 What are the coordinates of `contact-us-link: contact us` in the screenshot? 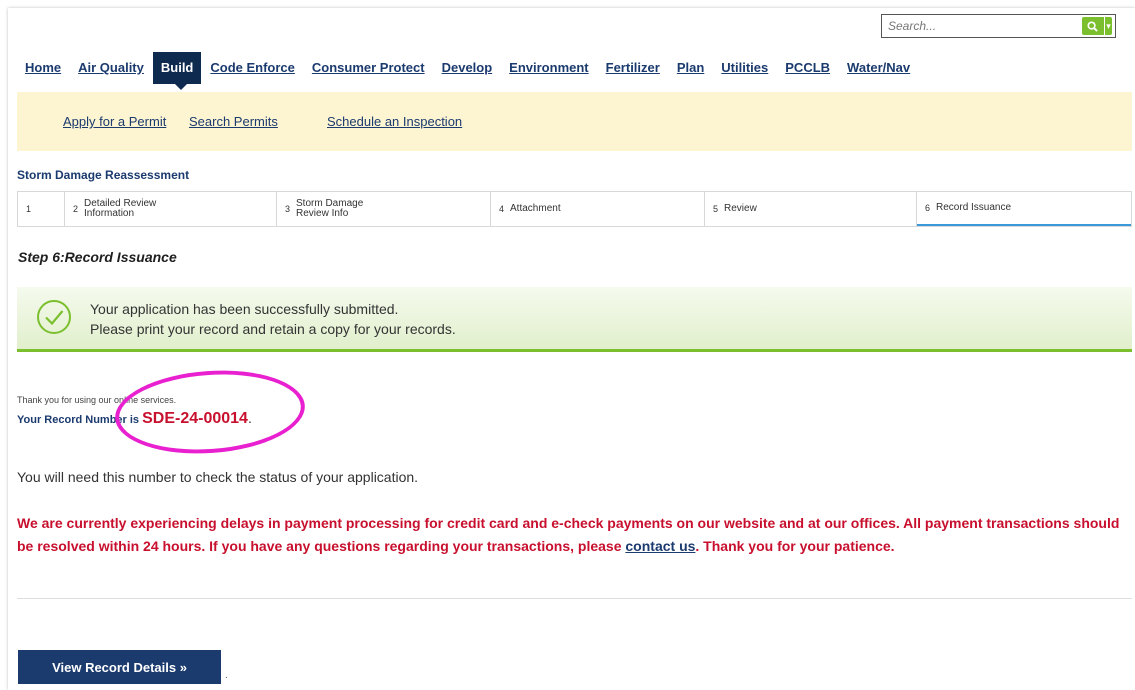 It's located at (660, 546).